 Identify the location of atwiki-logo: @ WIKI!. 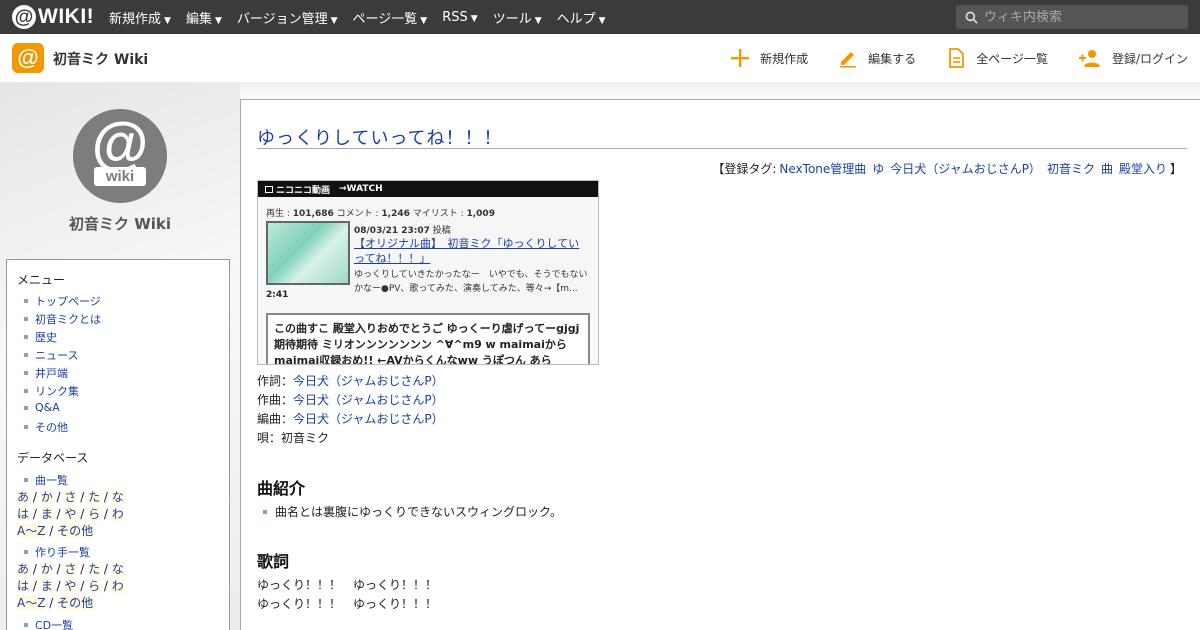
(53, 17).